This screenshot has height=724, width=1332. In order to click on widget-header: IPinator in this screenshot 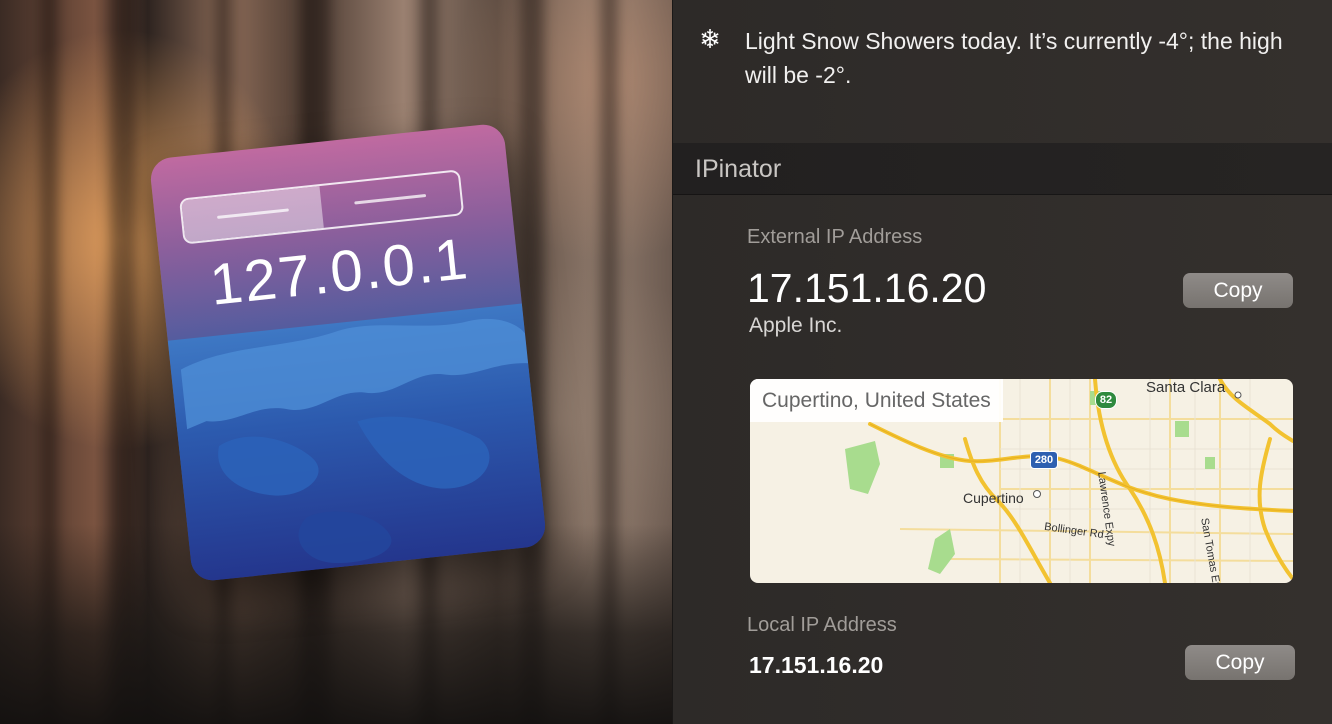, I will do `click(1002, 169)`.